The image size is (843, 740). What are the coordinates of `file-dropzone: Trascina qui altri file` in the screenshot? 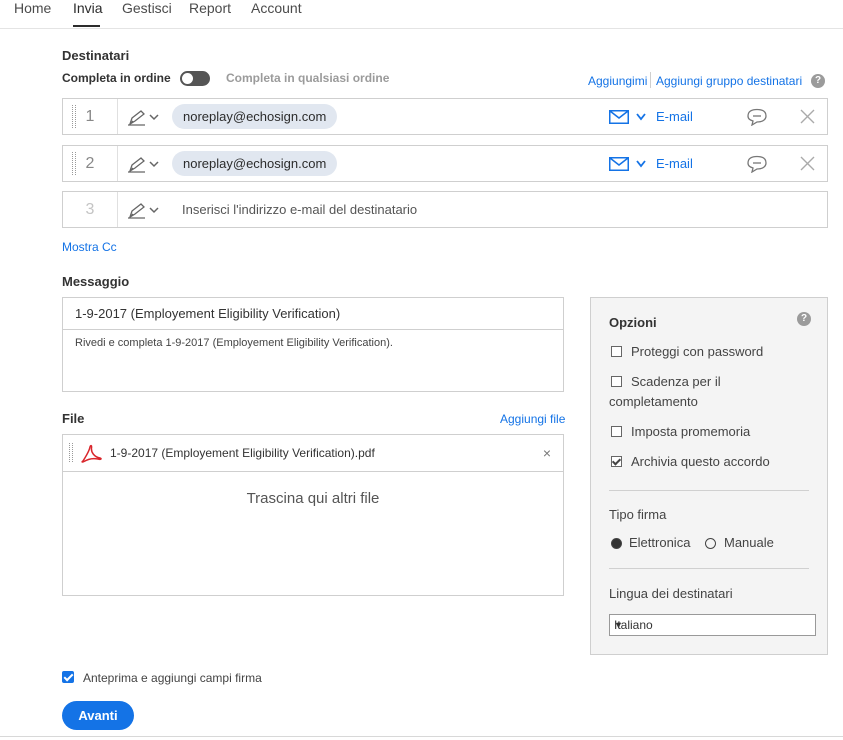 It's located at (313, 498).